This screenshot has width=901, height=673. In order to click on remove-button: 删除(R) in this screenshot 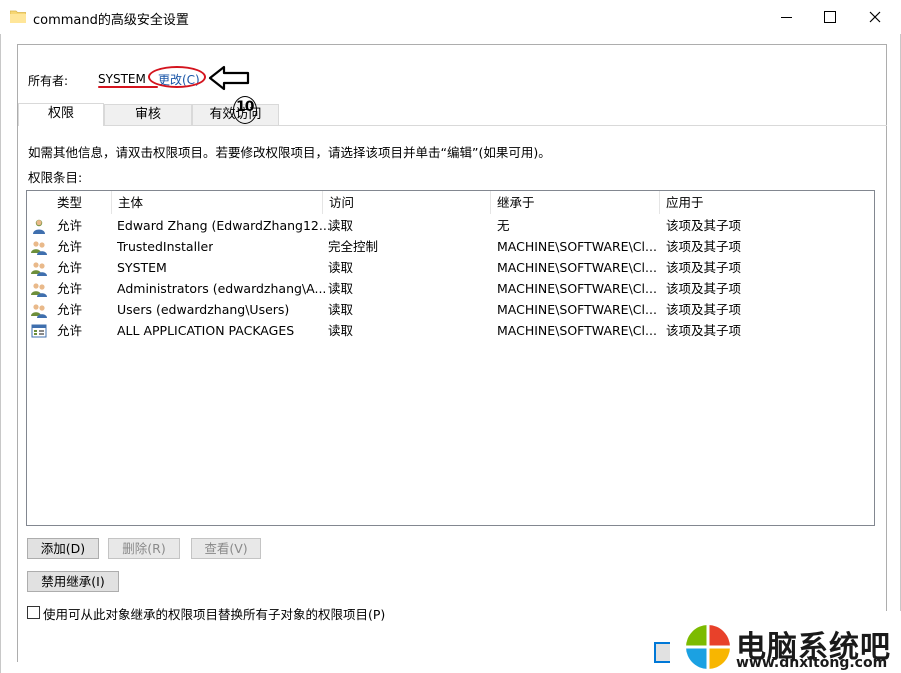, I will do `click(144, 548)`.